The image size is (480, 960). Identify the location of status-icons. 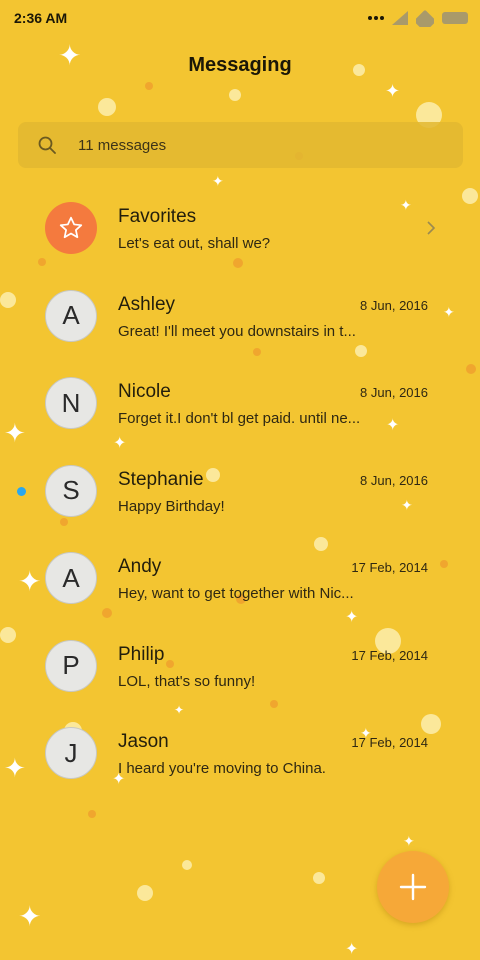
(418, 18).